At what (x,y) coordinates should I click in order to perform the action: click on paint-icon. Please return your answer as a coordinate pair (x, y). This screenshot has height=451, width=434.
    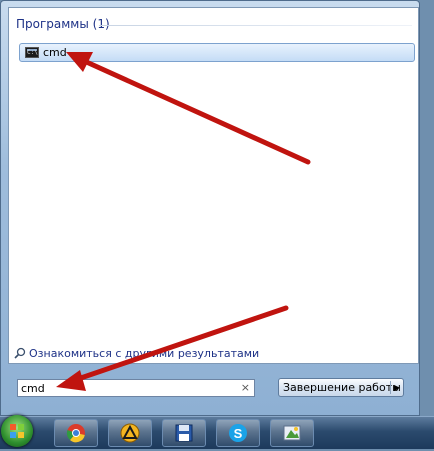
    Looking at the image, I should click on (292, 433).